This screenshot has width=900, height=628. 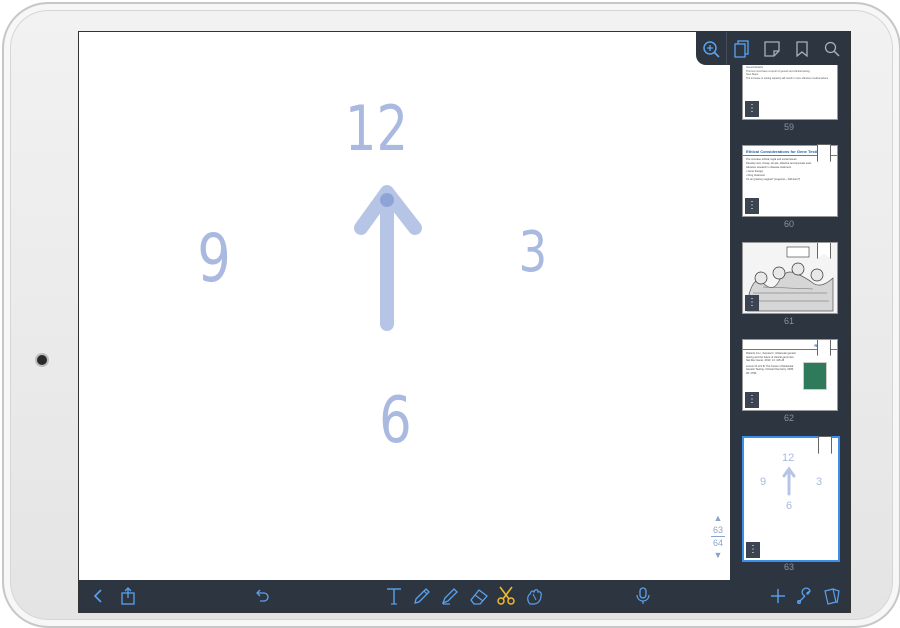 I want to click on hand-pointer-icon, so click(x=534, y=597).